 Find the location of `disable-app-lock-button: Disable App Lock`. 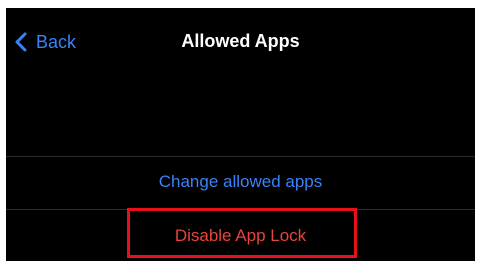

disable-app-lock-button: Disable App Lock is located at coordinates (240, 236).